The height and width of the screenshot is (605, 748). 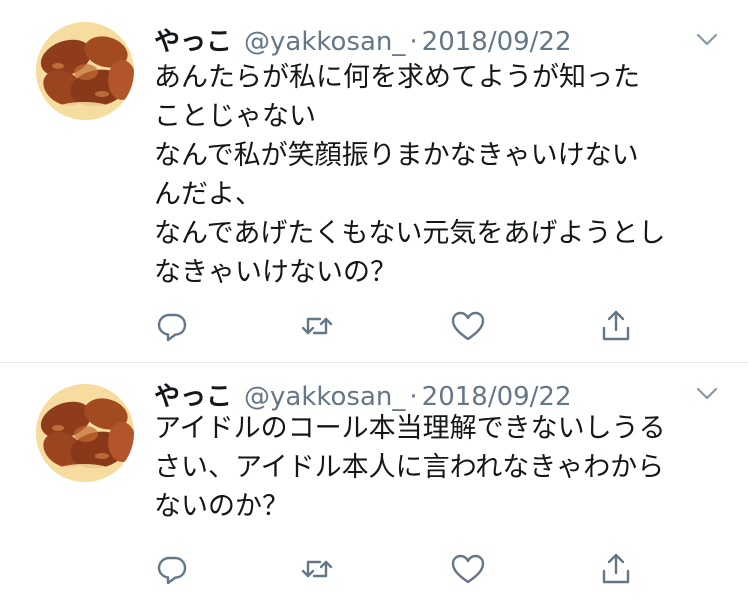 I want to click on tweet-date: 2018/09/22, so click(x=497, y=42).